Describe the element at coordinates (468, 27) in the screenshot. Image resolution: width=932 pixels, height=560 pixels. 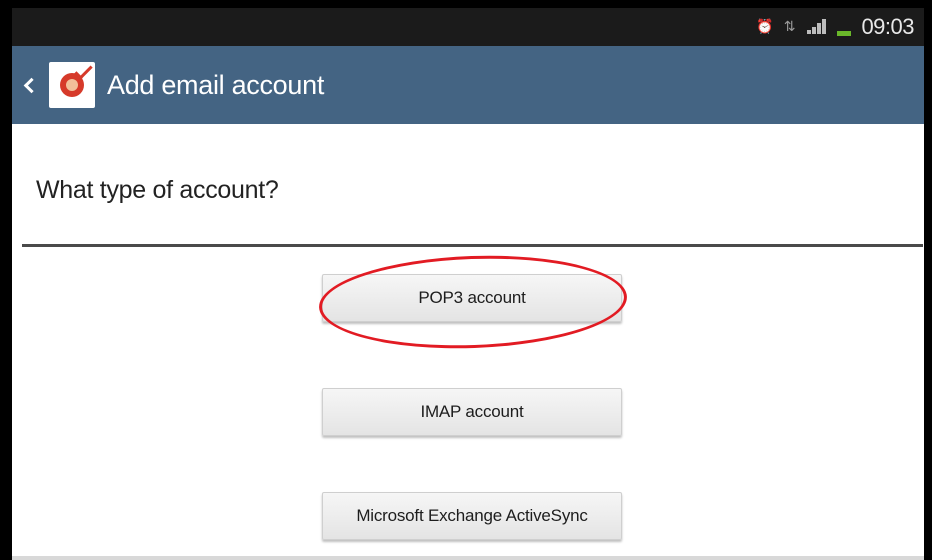
I see `status-bar: ⏰ ⇅ 09:03` at that location.